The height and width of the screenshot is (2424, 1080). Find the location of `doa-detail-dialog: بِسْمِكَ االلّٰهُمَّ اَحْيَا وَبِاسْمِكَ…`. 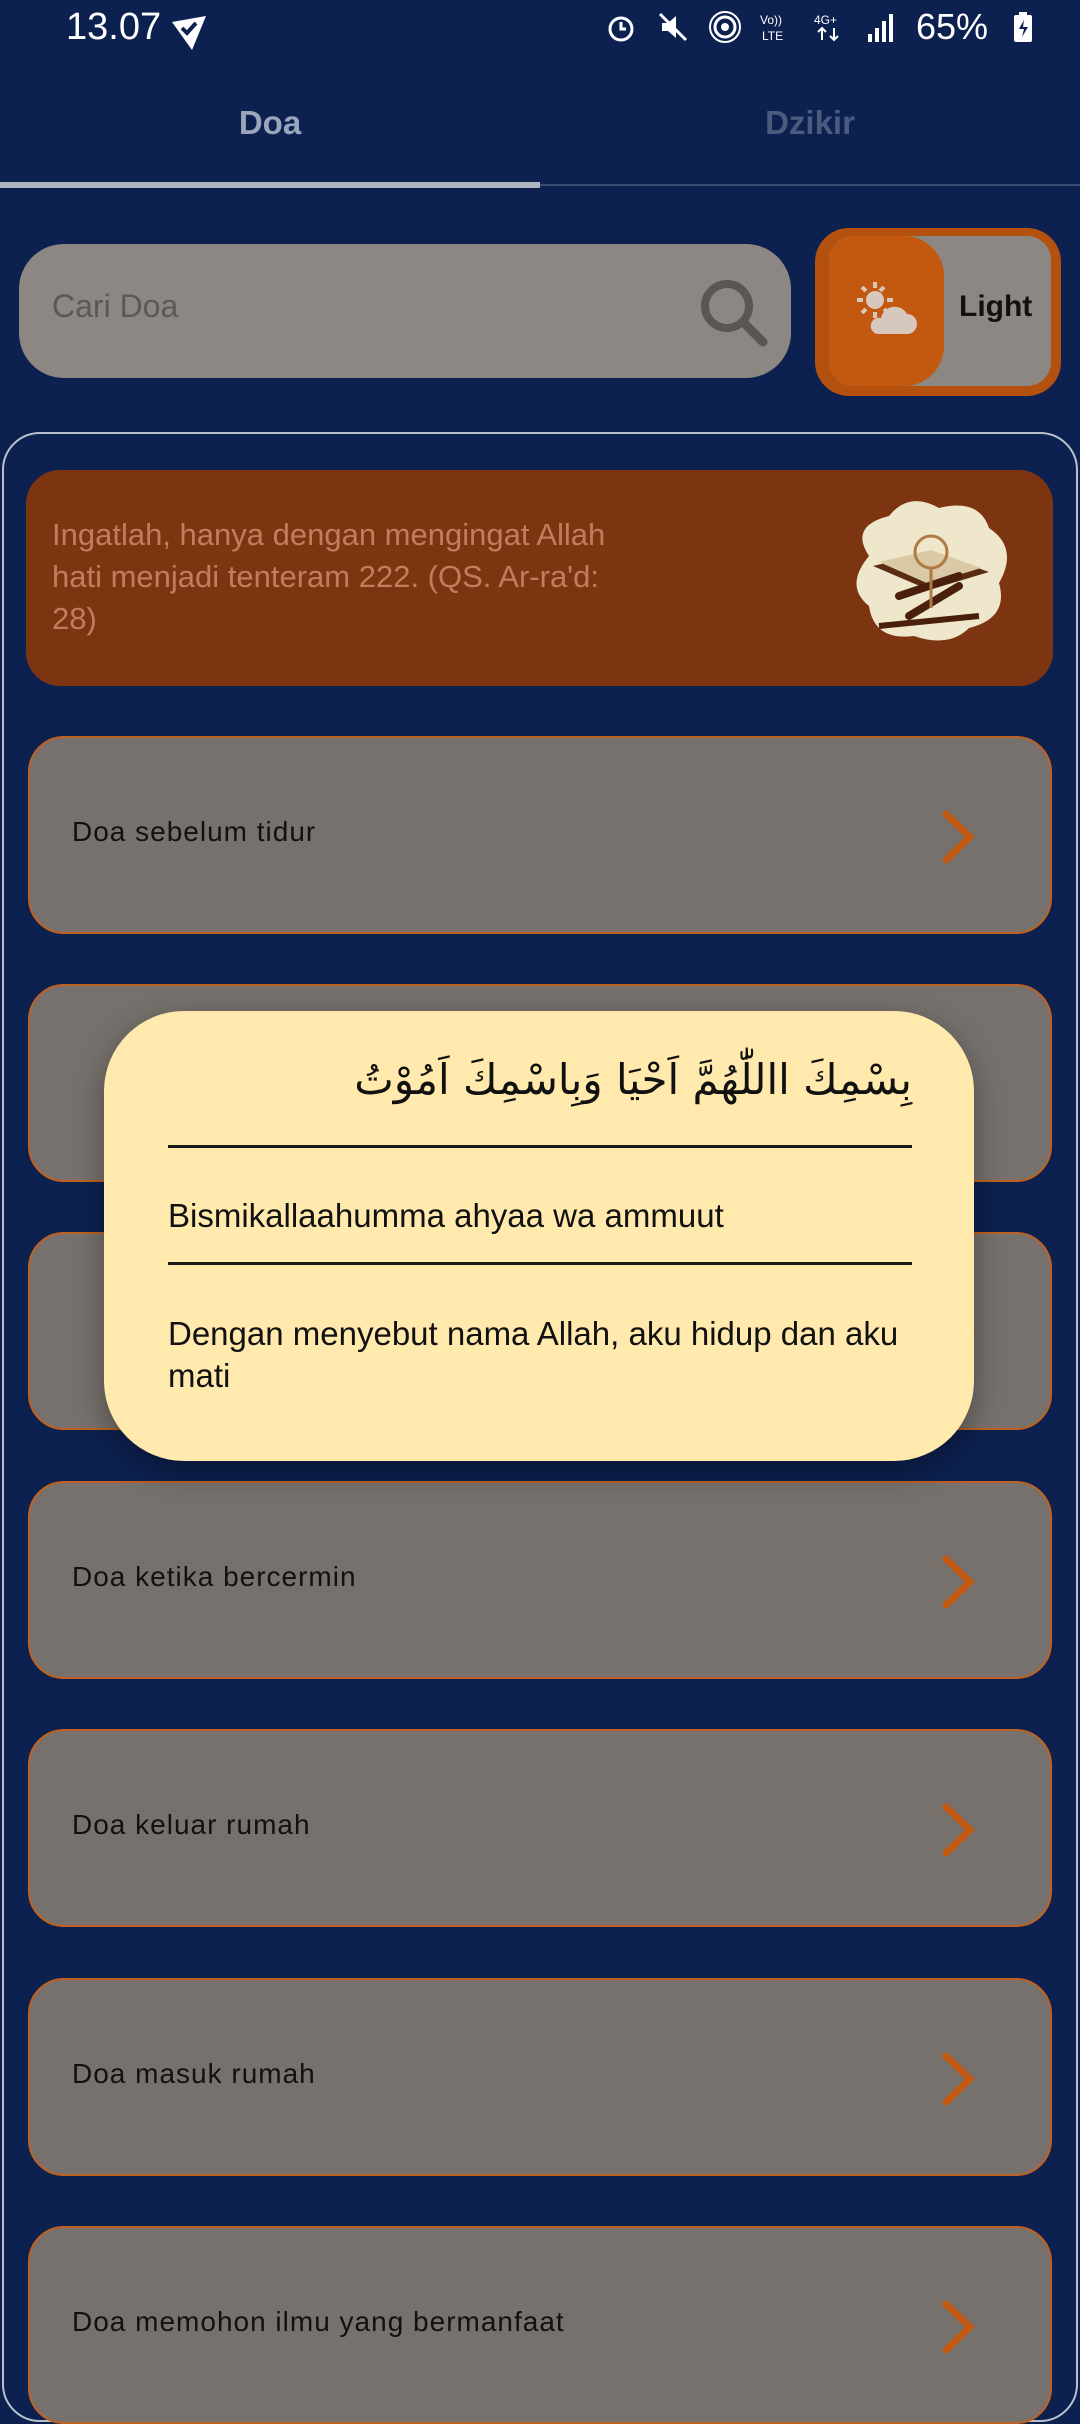

doa-detail-dialog: بِسْمِكَ االلّٰهُمَّ اَحْيَا وَبِاسْمِكَ… is located at coordinates (539, 1236).